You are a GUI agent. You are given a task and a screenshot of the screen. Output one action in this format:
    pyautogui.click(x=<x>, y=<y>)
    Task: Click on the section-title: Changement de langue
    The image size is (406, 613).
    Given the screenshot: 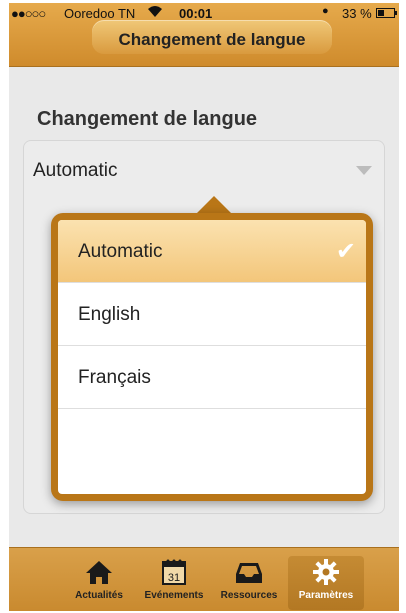 What is the action you would take?
    pyautogui.click(x=147, y=119)
    